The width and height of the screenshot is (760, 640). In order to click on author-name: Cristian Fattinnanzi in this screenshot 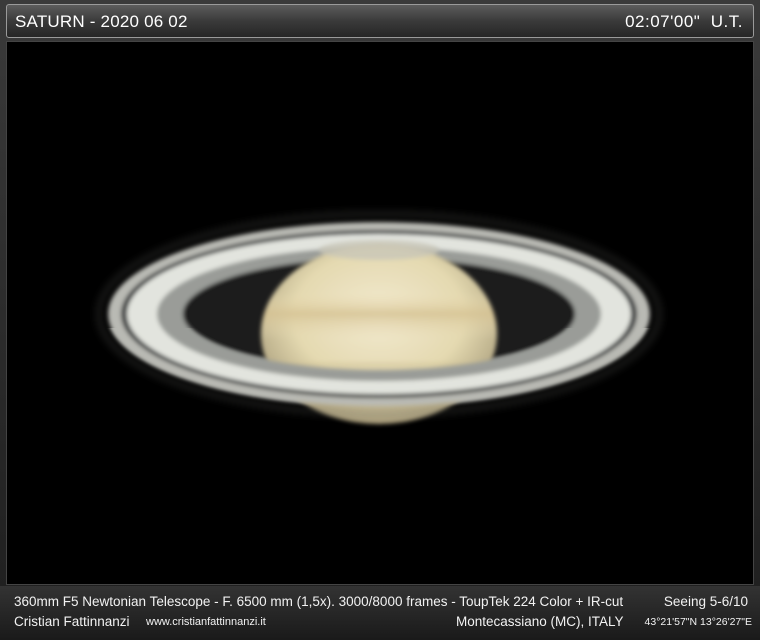, I will do `click(72, 621)`.